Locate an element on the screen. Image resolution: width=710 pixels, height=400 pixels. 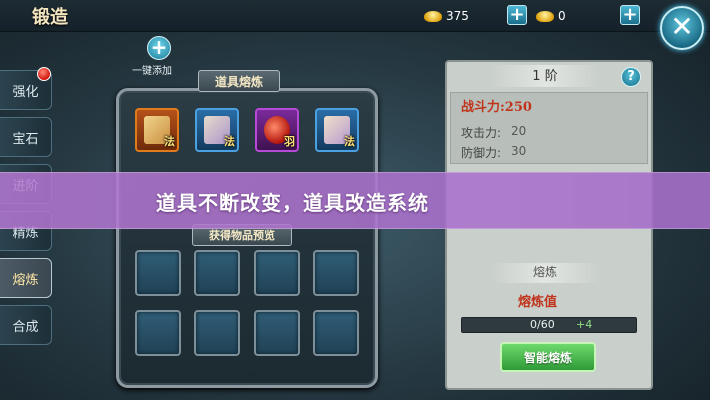
sidebar-item-label: 熔炼 is located at coordinates (25, 280).